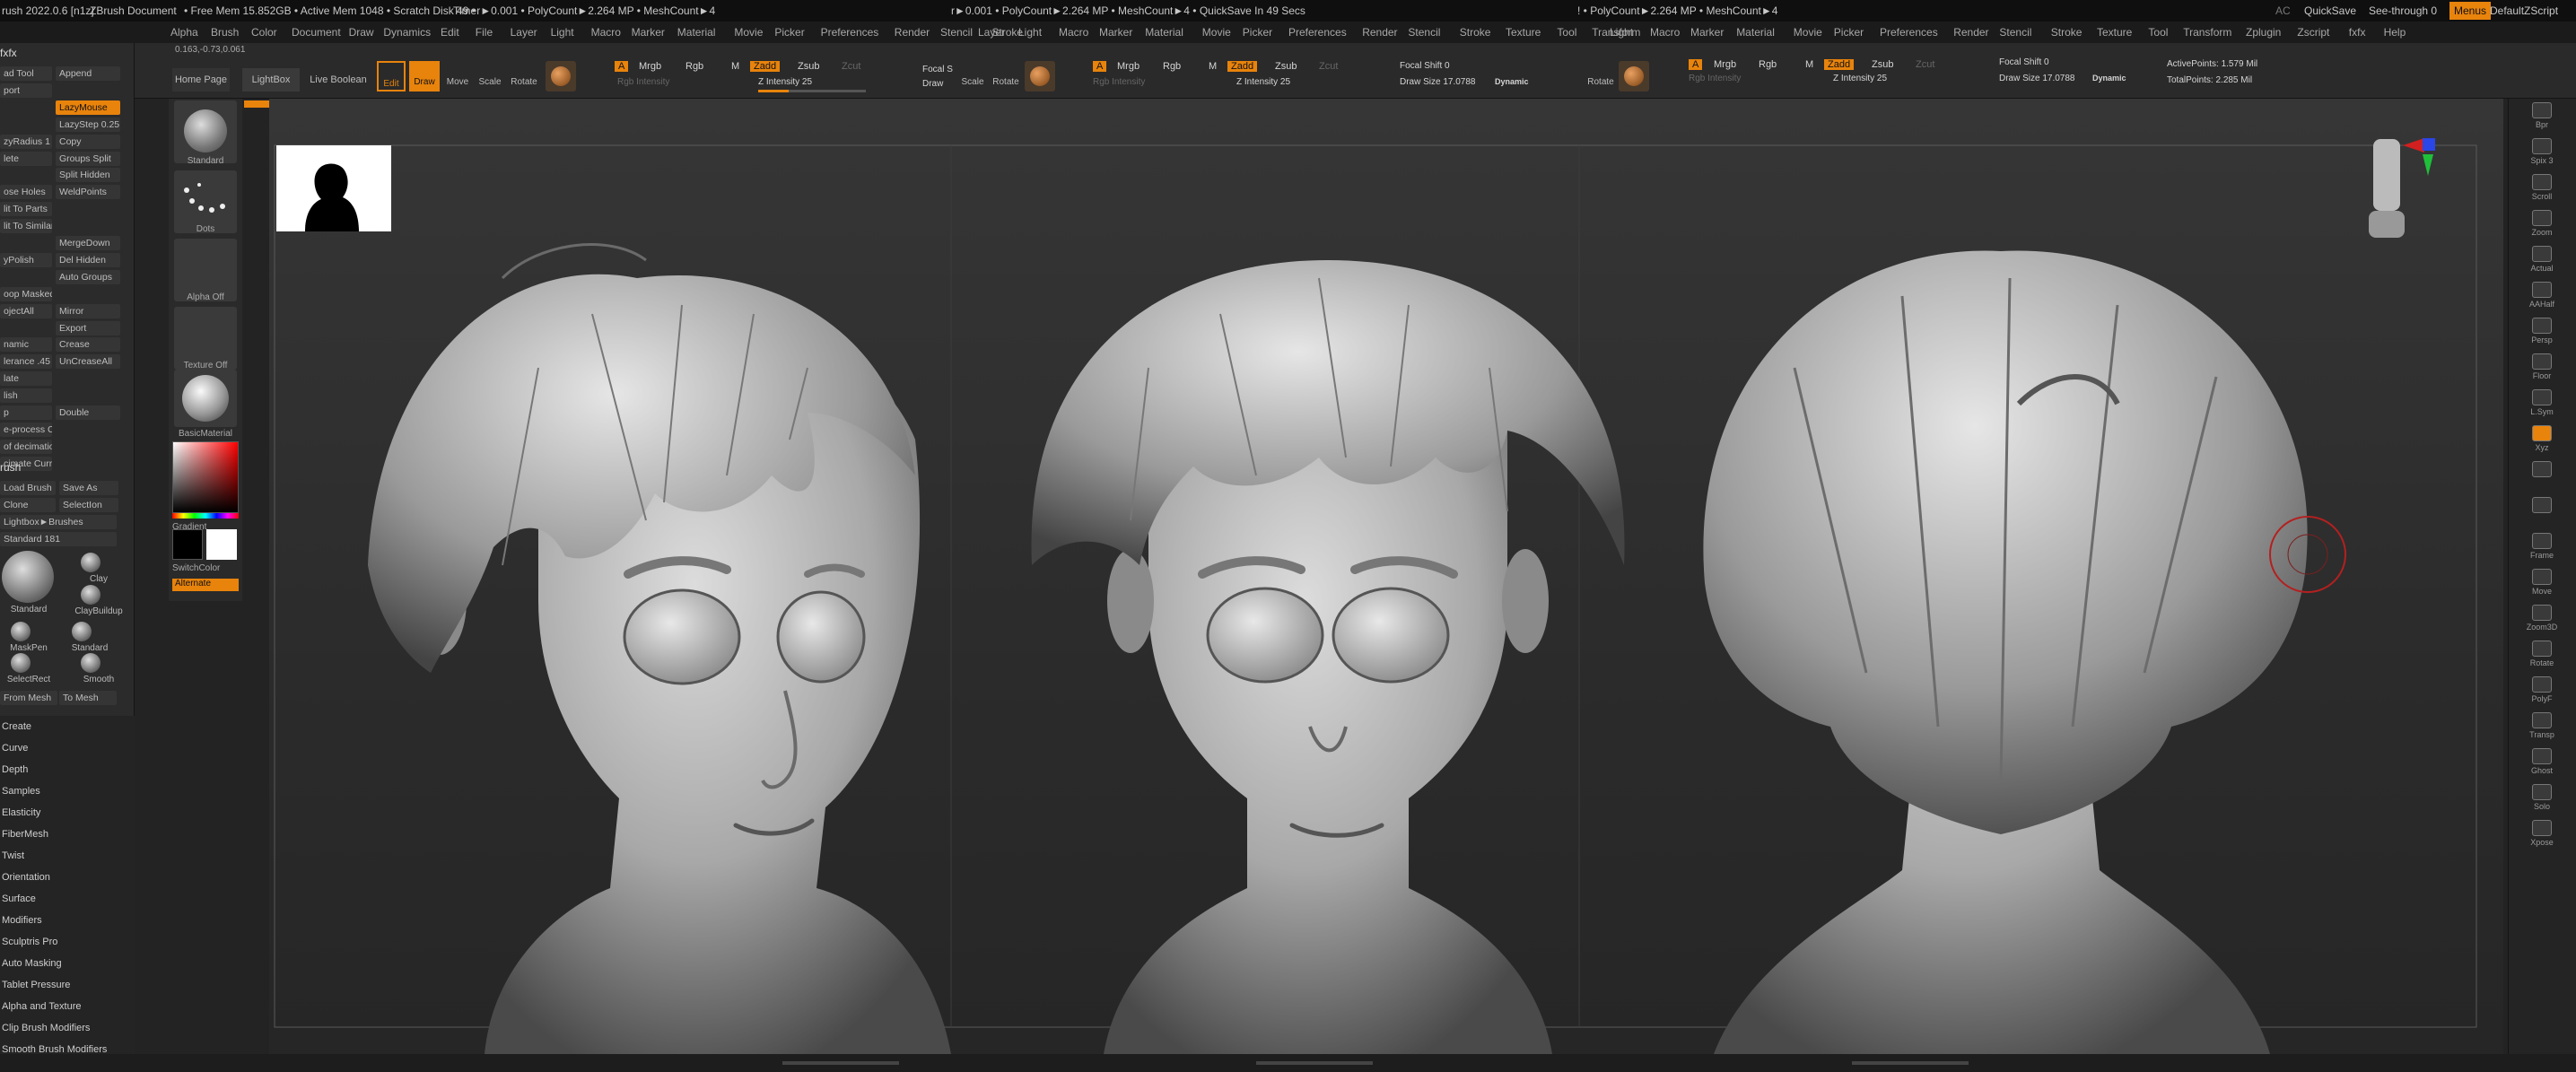 This screenshot has height=1072, width=2576. Describe the element at coordinates (1216, 32) in the screenshot. I see `menu-movie-mid: Movie` at that location.